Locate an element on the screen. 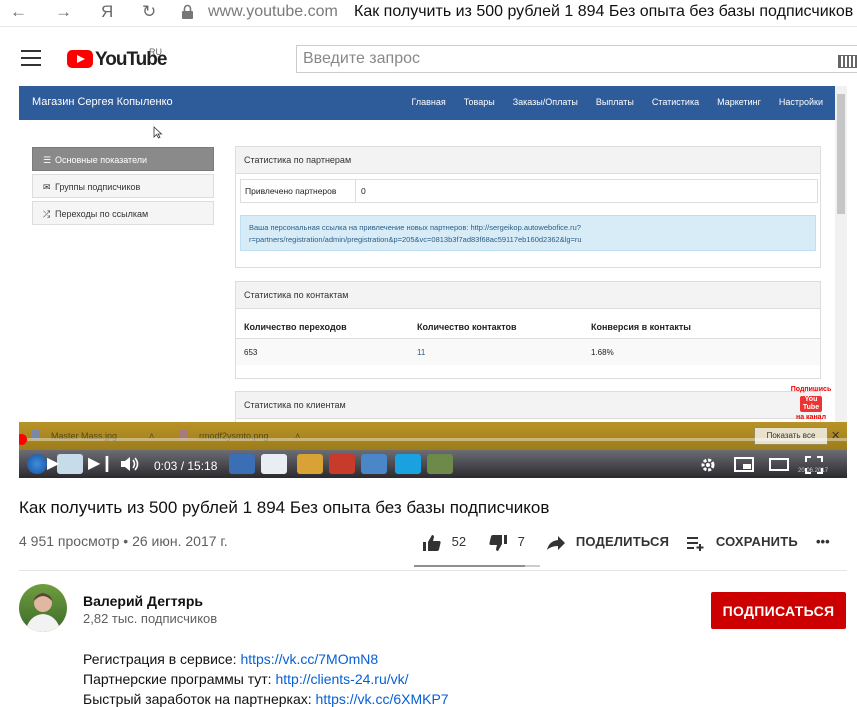 This screenshot has height=707, width=857. mouse-cursor-icon is located at coordinates (158, 132).